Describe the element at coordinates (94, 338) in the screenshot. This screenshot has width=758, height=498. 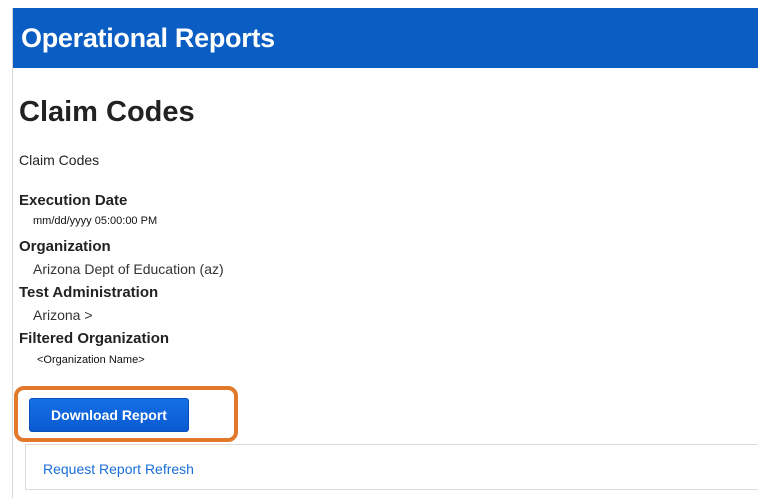
I see `filtered-organization-label: Filtered Organization` at that location.